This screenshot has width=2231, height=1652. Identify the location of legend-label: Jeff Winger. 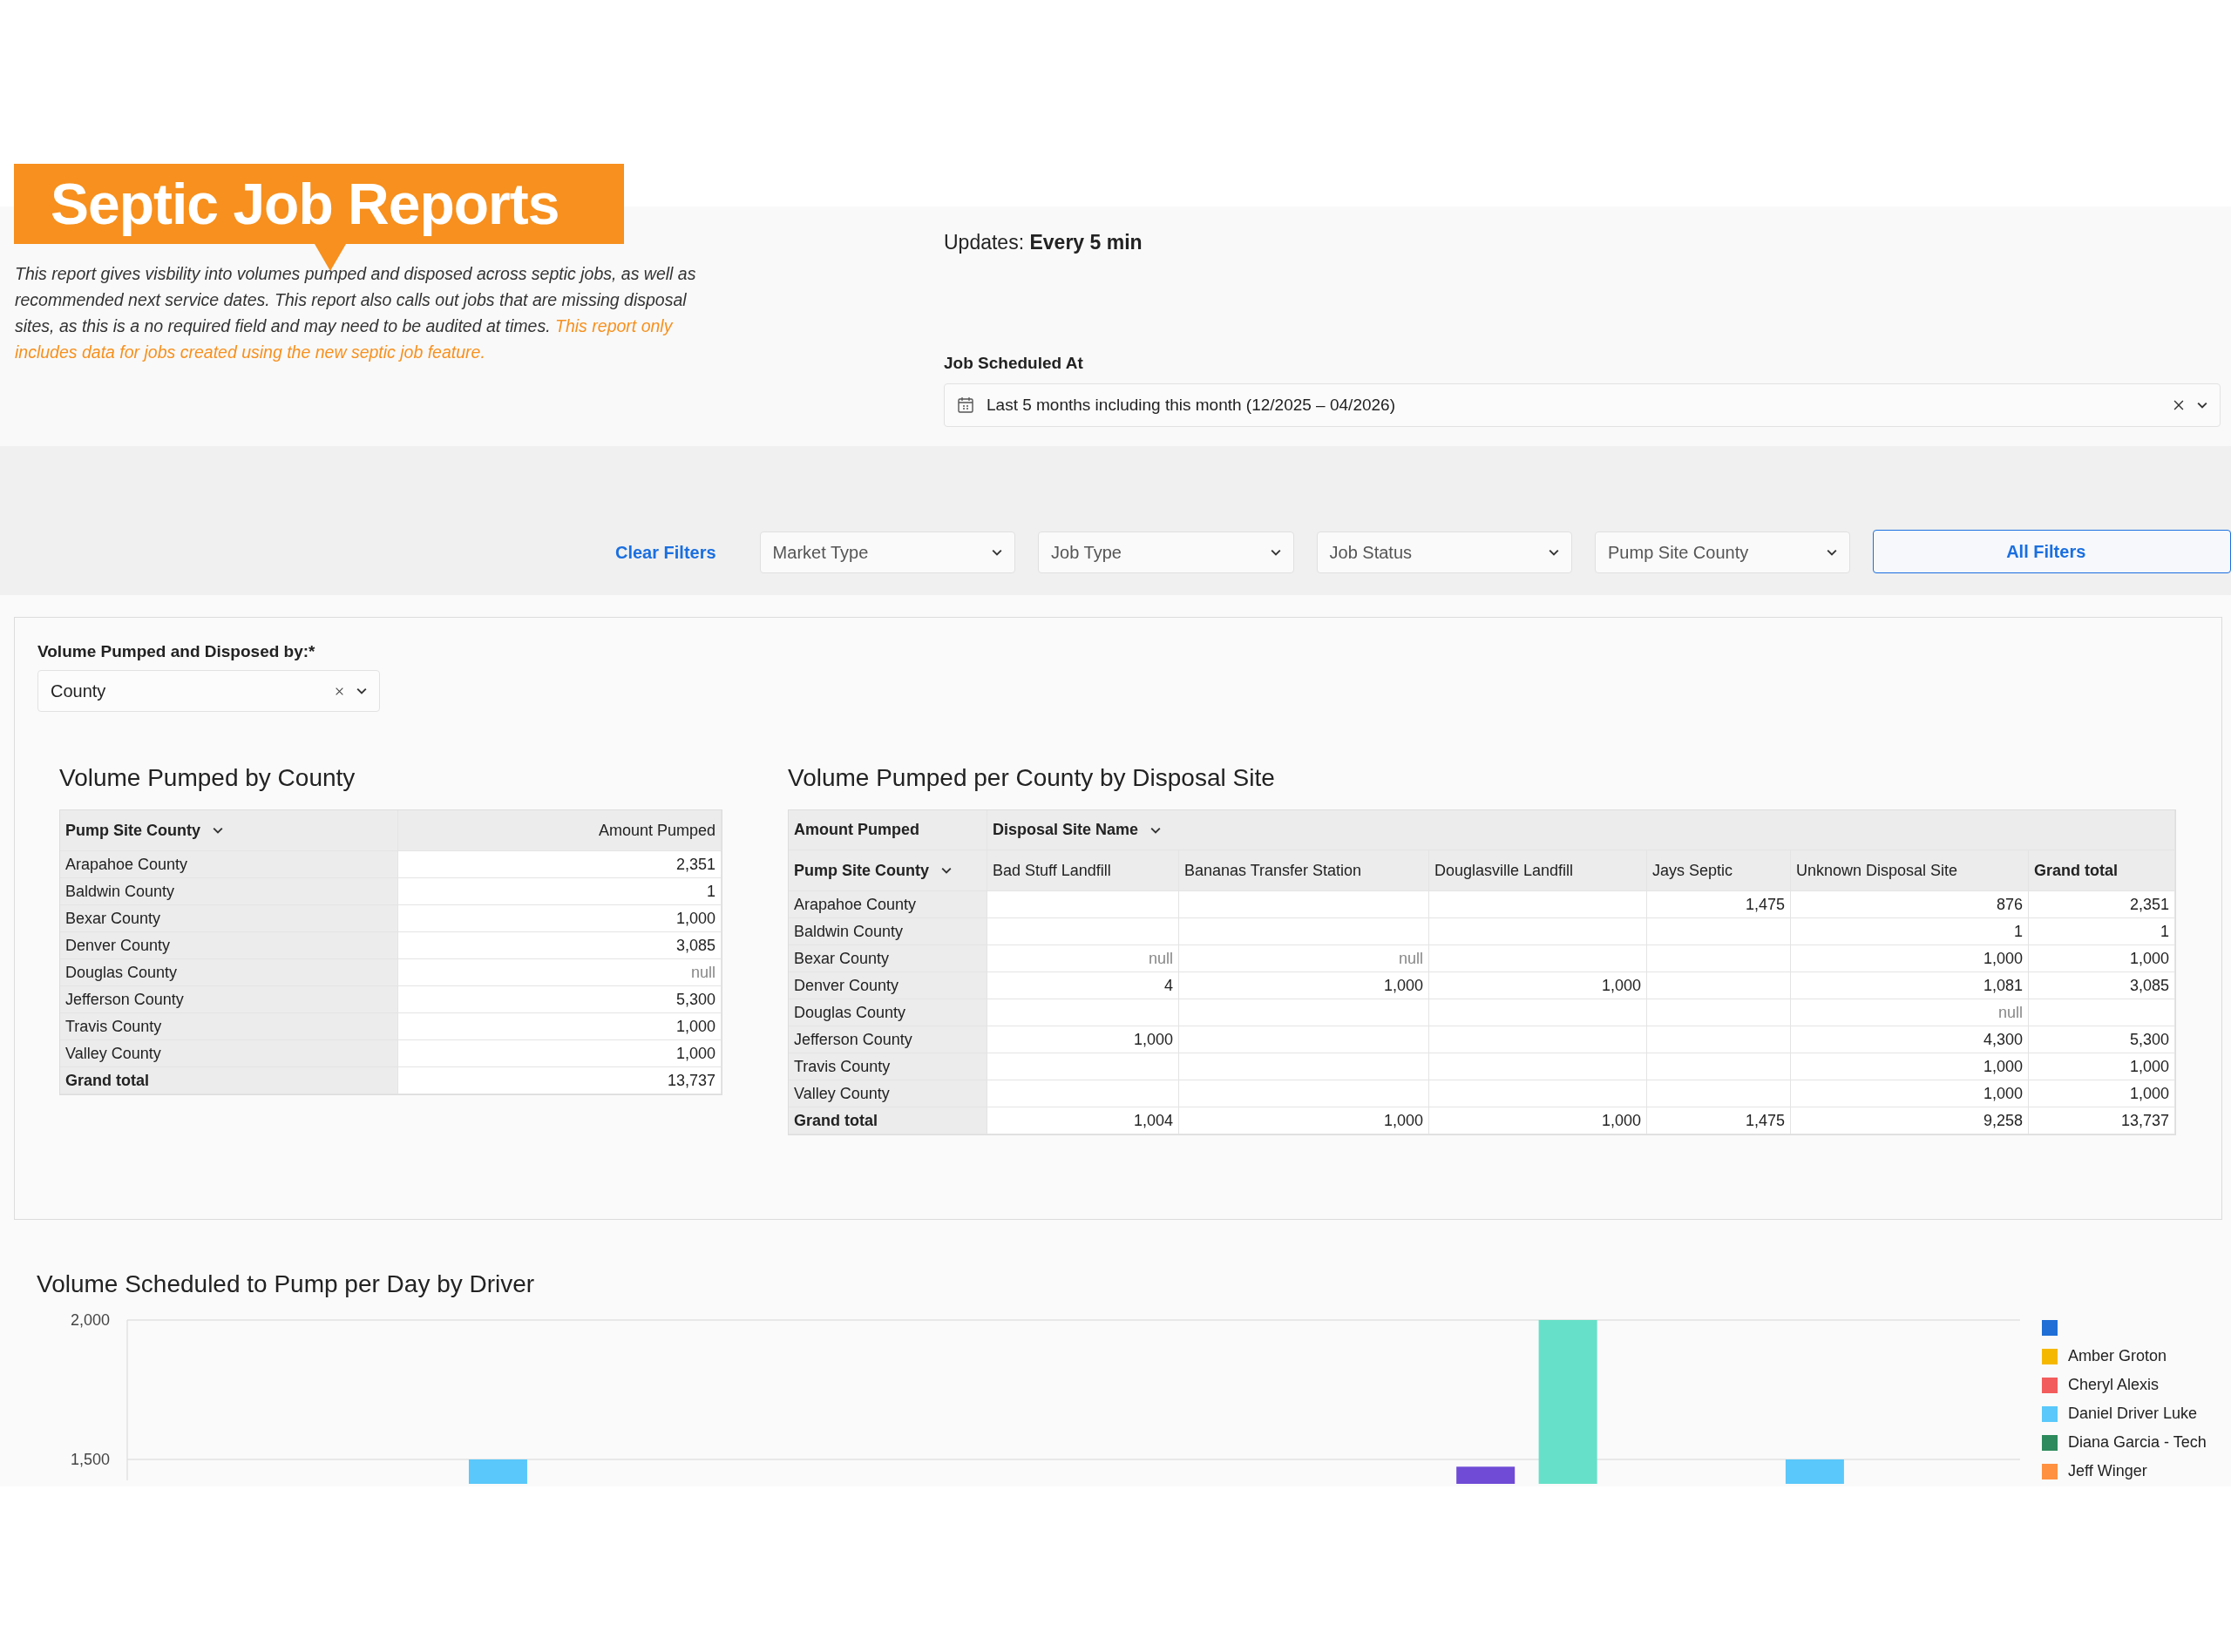
(2107, 1471).